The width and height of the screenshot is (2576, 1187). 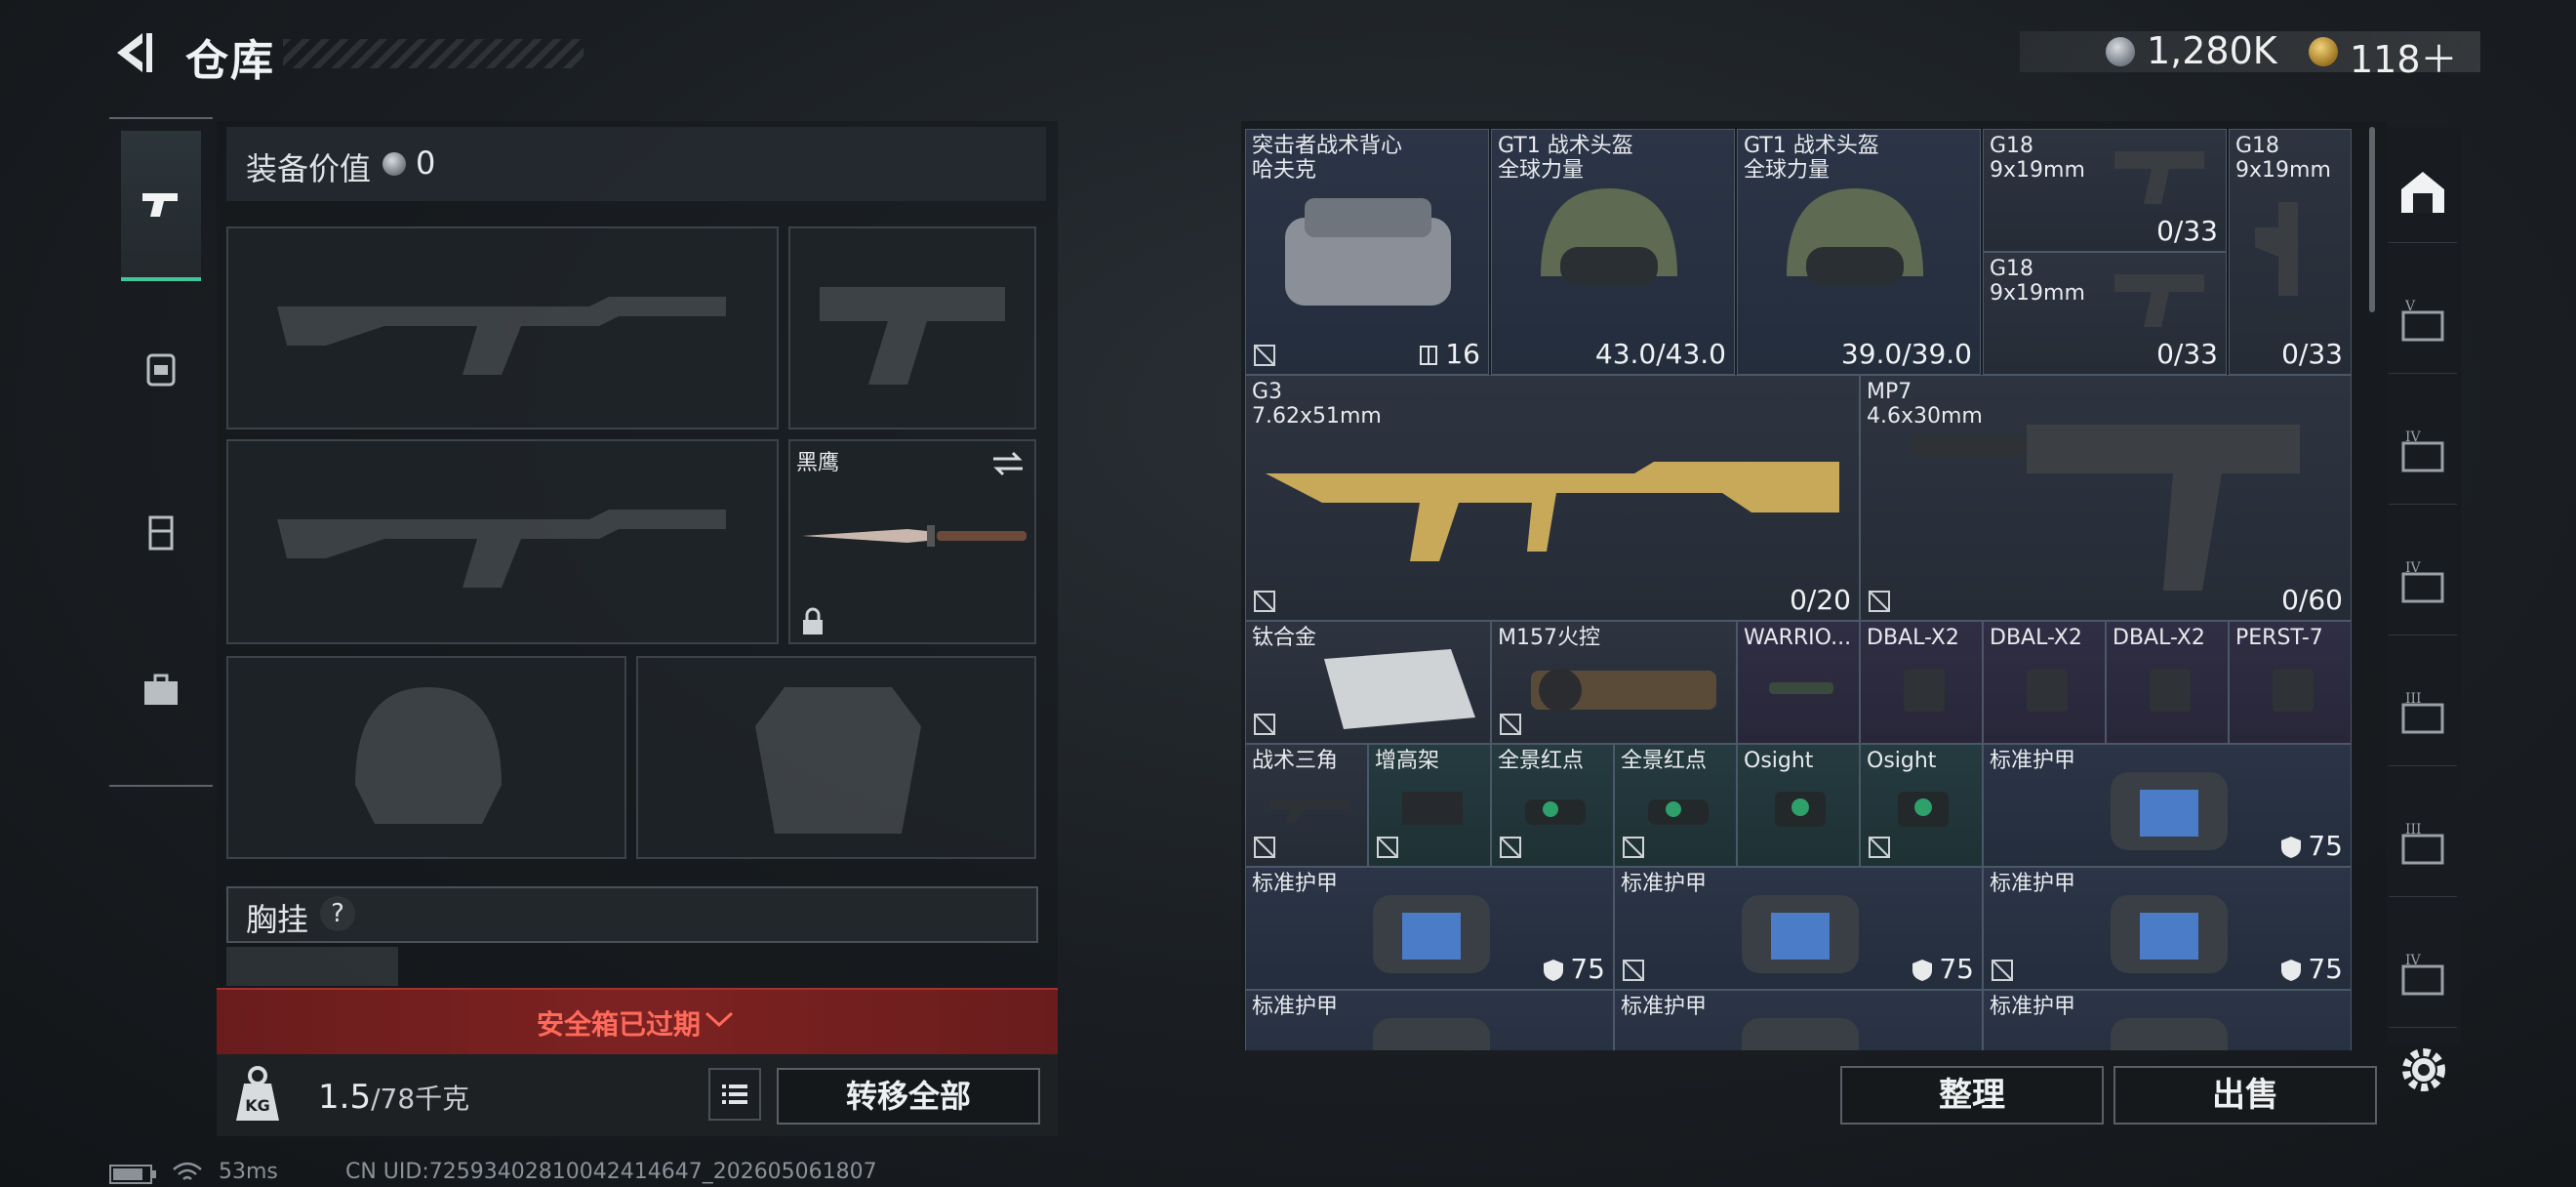 I want to click on inventory-item: G3 7.62x51mm 0/20, so click(x=1552, y=498).